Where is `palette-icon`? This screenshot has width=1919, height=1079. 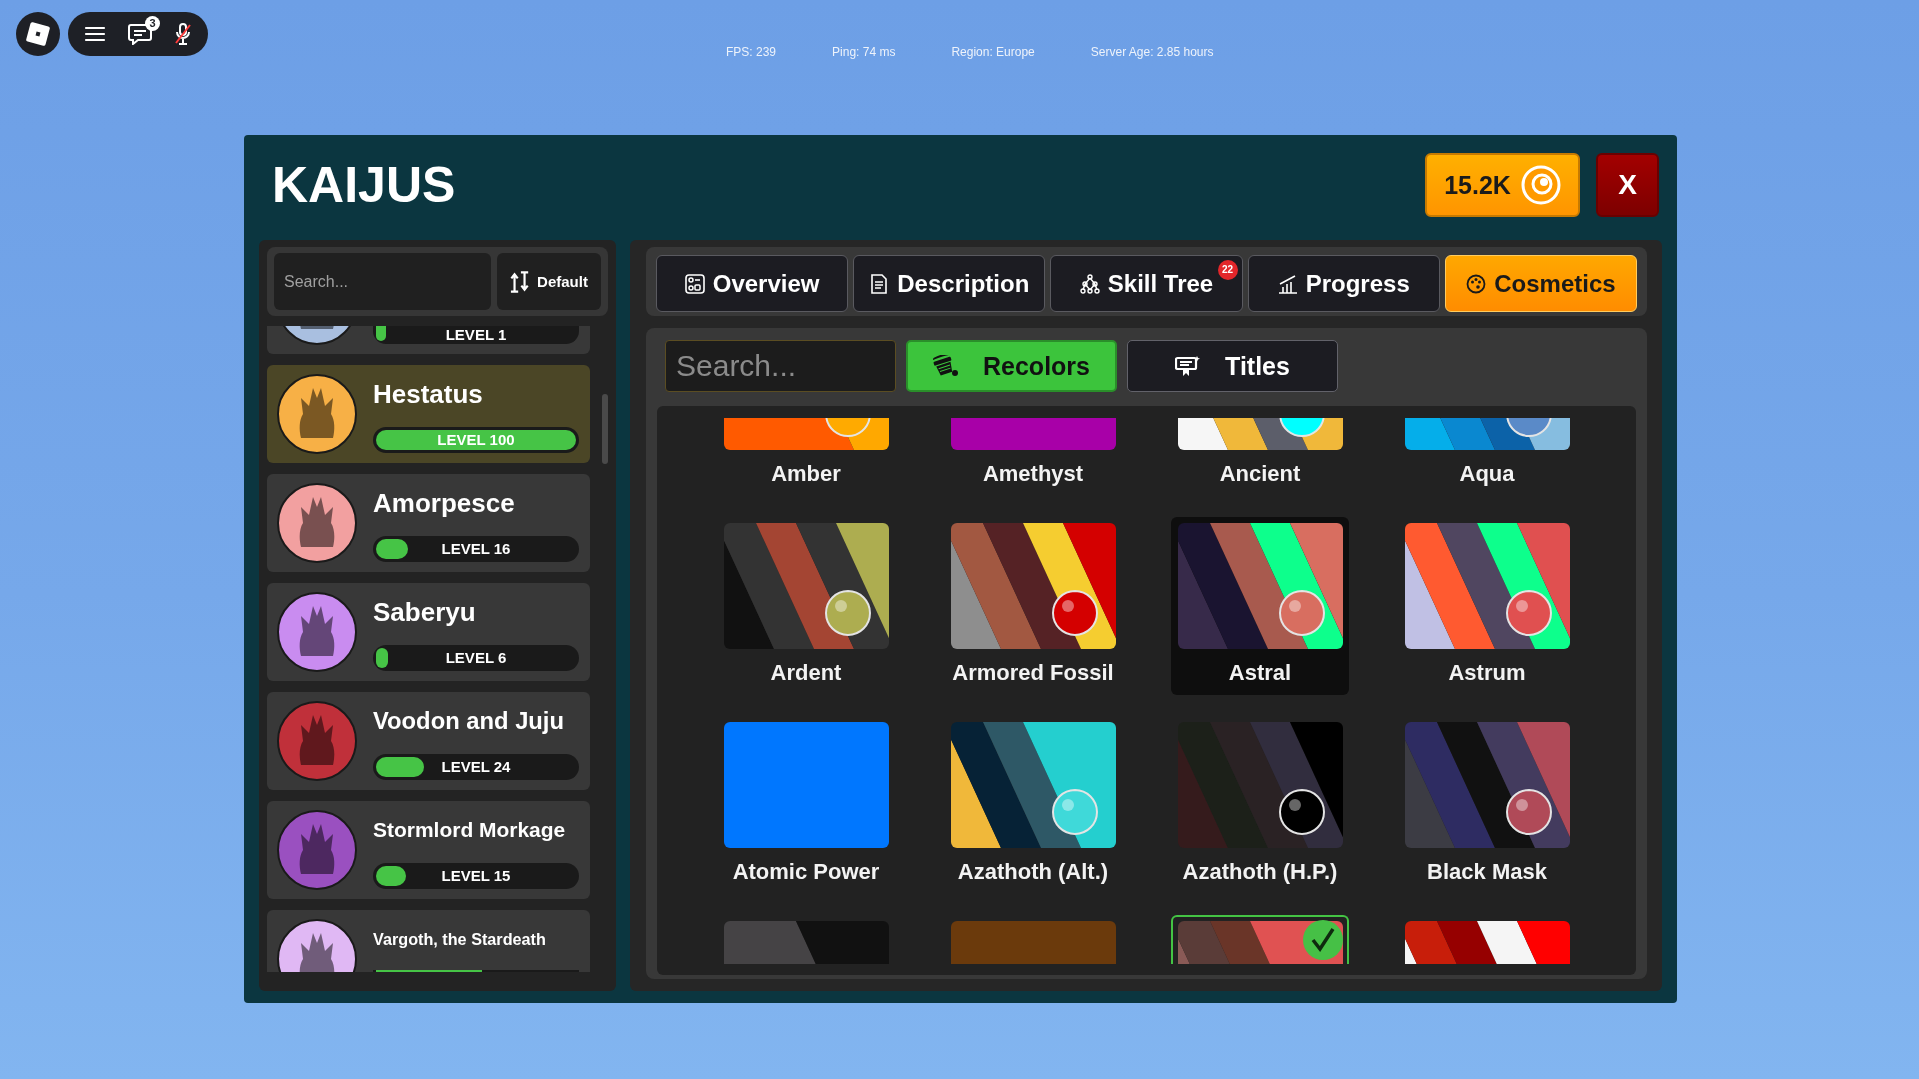
palette-icon is located at coordinates (1476, 283).